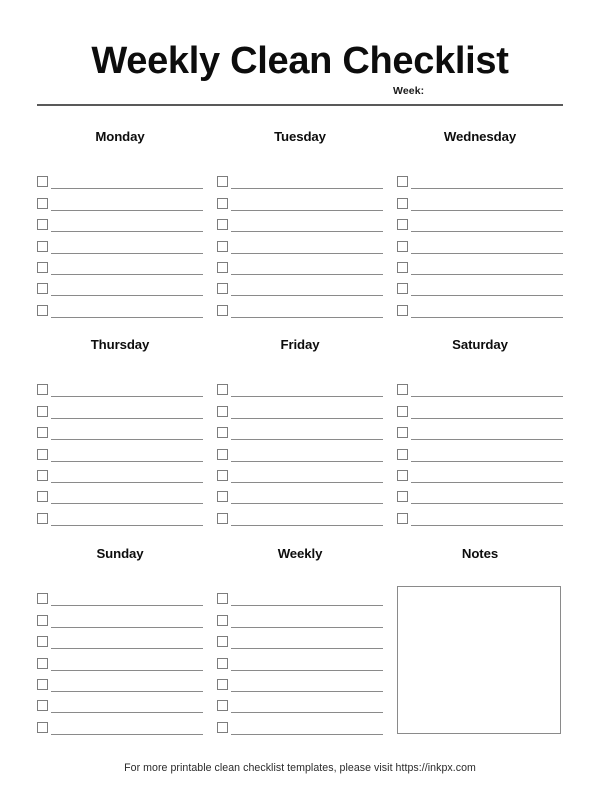 The height and width of the screenshot is (800, 600). I want to click on notes-box, so click(479, 660).